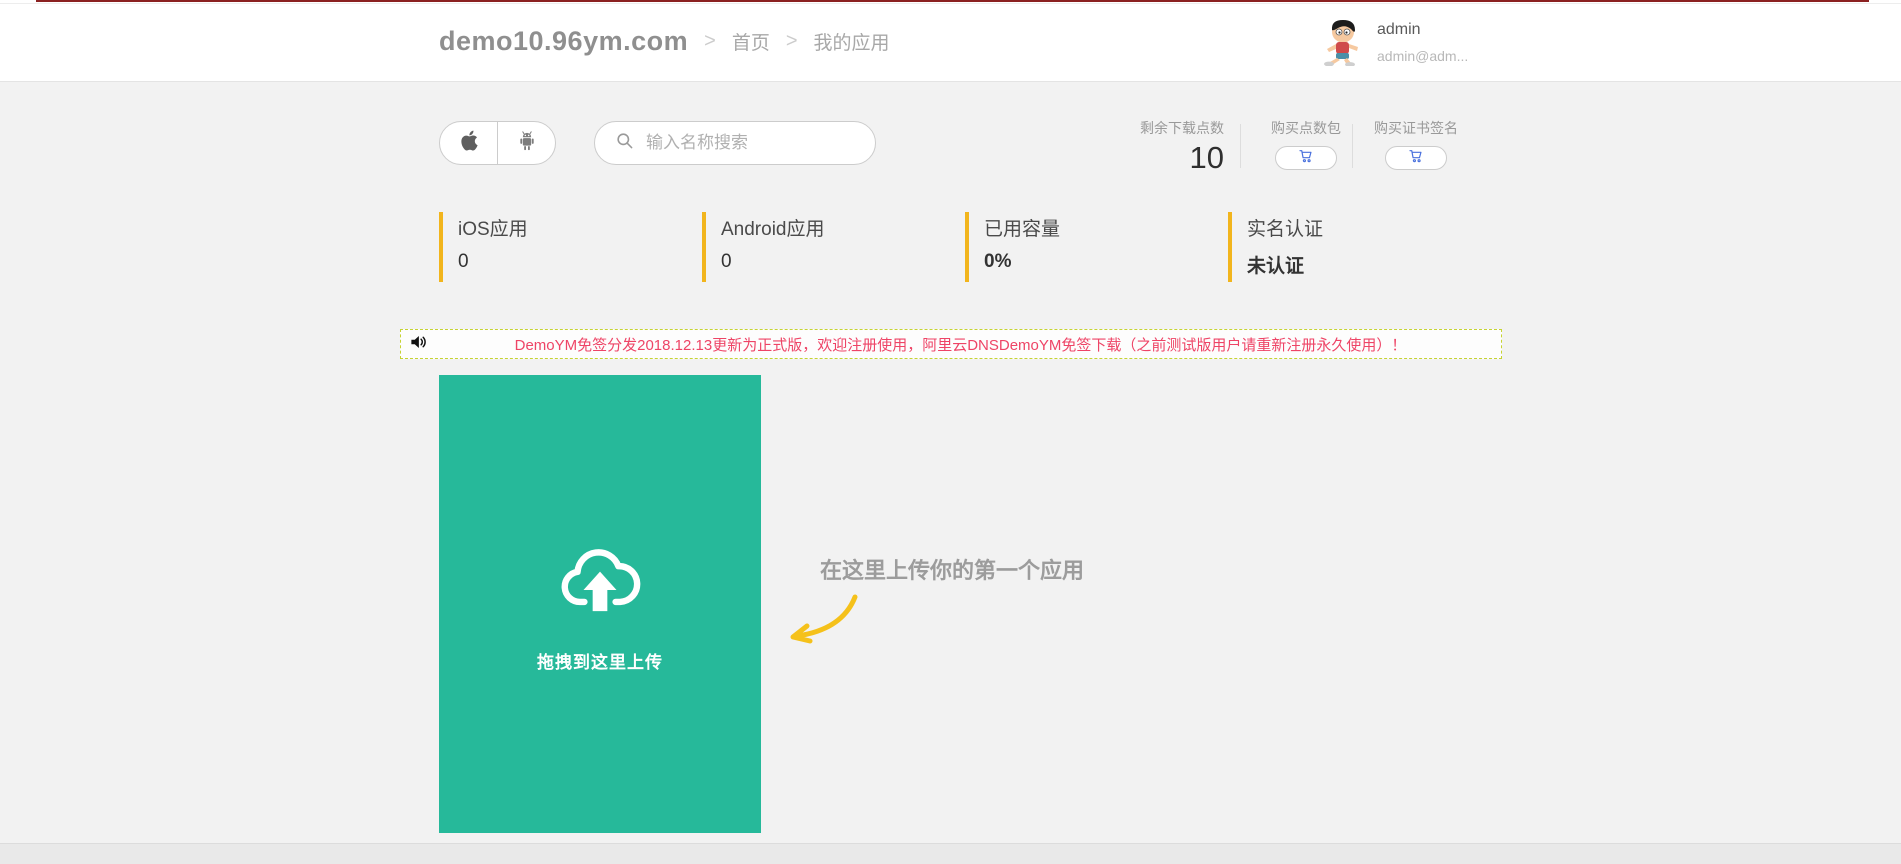 The height and width of the screenshot is (864, 1901). Describe the element at coordinates (600, 662) in the screenshot. I see `dropzone-label: 拖拽到这里上传` at that location.